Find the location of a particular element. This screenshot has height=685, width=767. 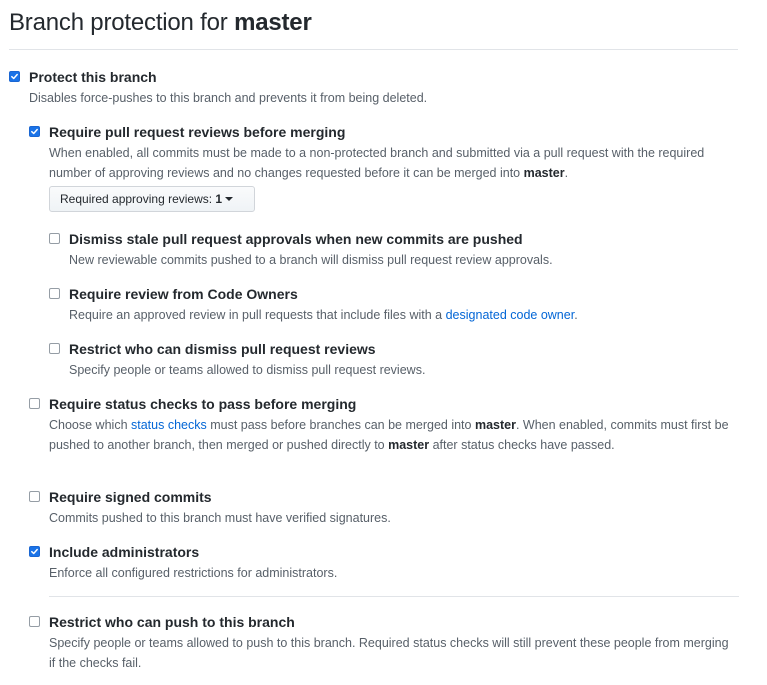

status-checks-note-text-4: after status checks have passed. is located at coordinates (522, 444).